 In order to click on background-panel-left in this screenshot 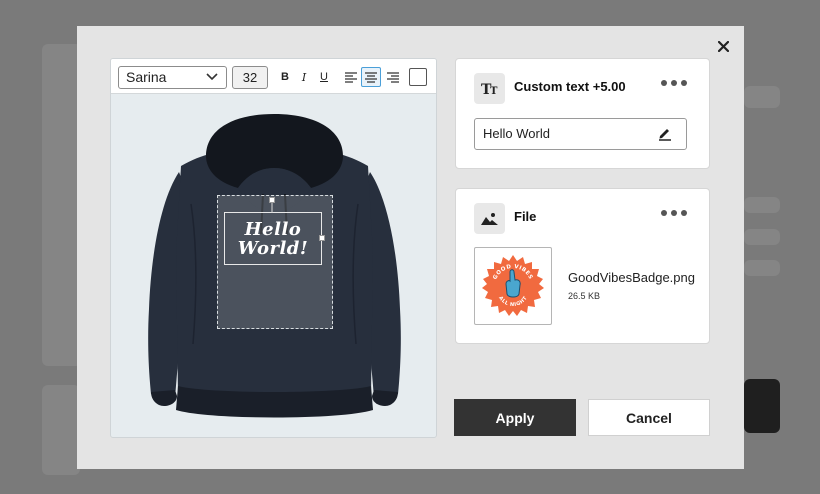, I will do `click(62, 205)`.